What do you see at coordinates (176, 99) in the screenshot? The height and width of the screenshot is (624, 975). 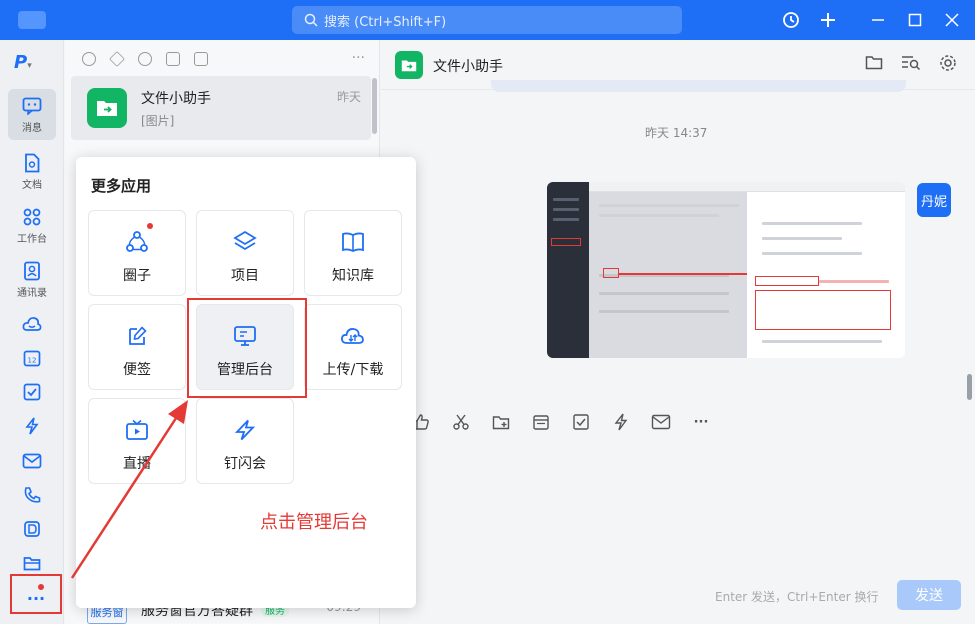 I see `conversation-name: 文件小助手` at bounding box center [176, 99].